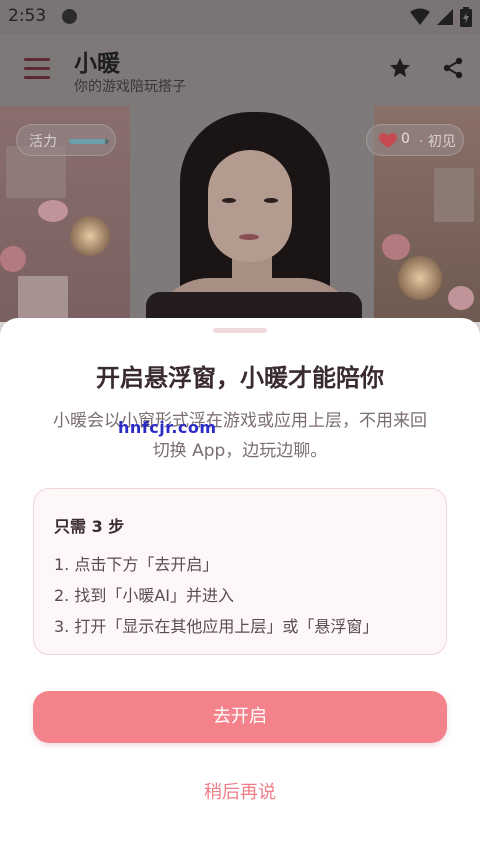 The image size is (480, 853). I want to click on energy-label: 活力, so click(43, 142).